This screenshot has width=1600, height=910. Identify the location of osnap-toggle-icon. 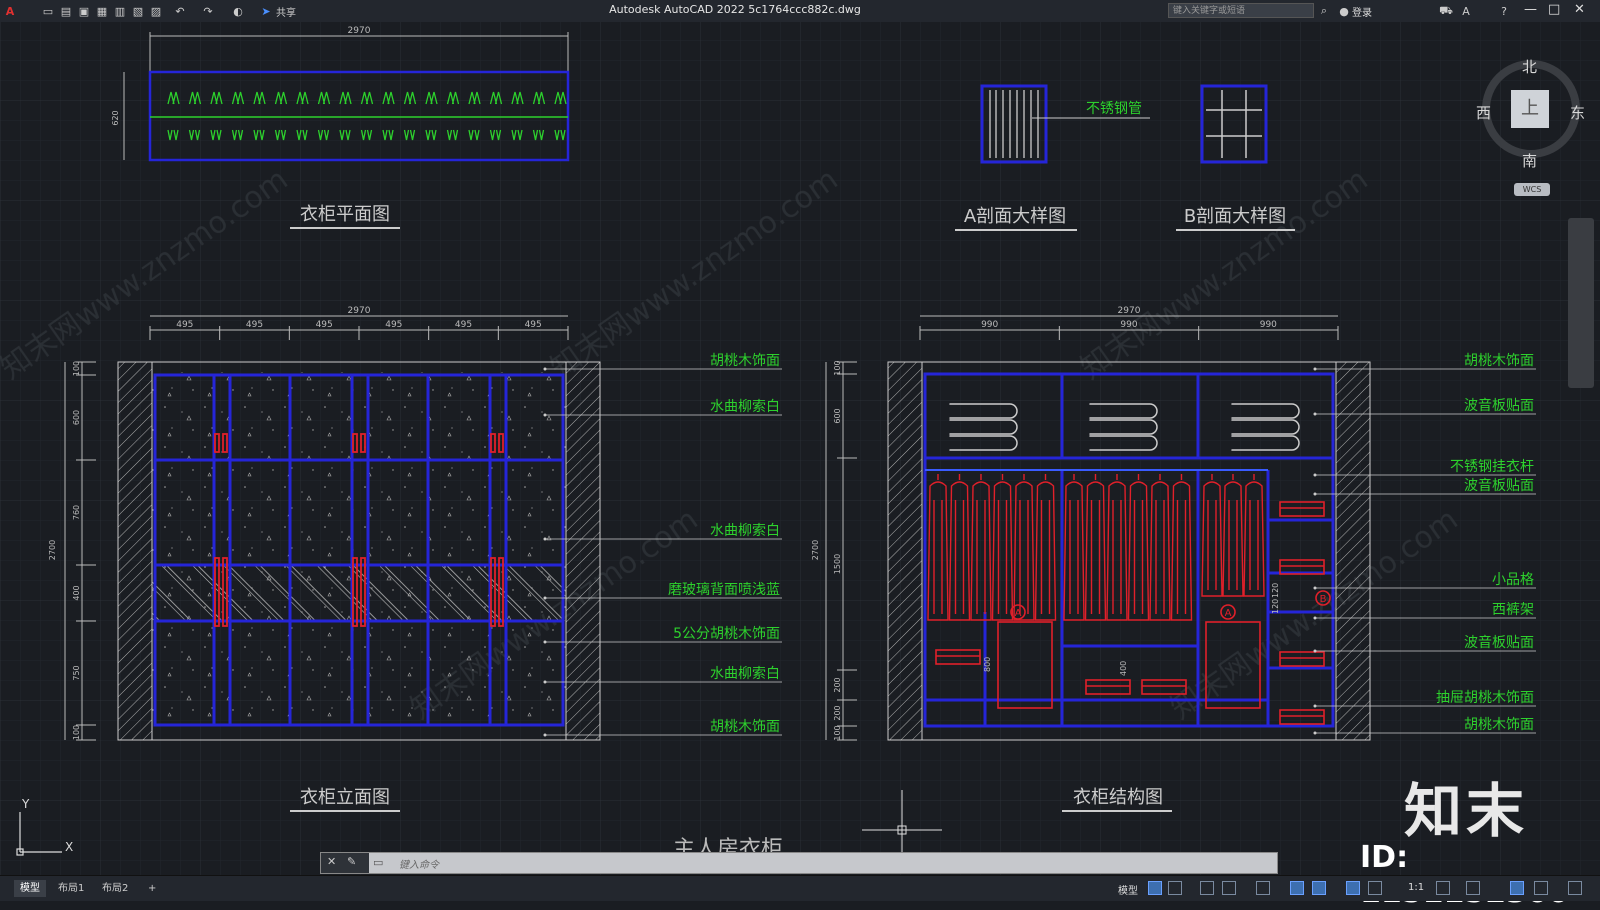
(1263, 888).